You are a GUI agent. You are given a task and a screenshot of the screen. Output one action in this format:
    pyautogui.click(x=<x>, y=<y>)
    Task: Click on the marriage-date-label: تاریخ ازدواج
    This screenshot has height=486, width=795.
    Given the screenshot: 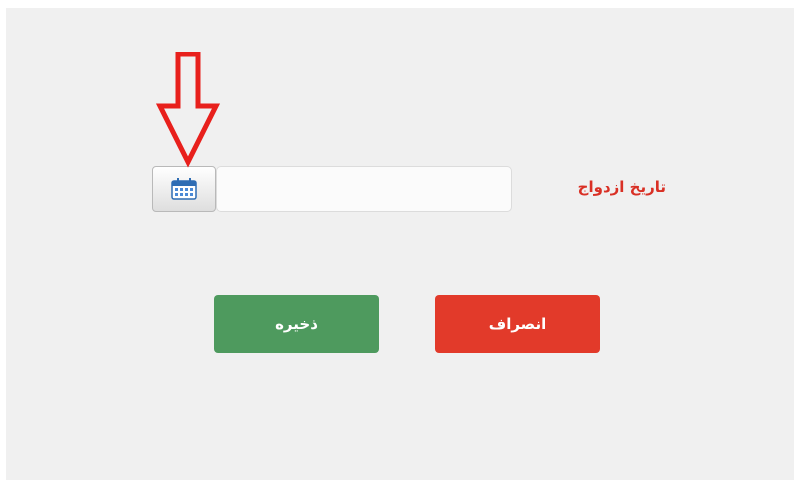 What is the action you would take?
    pyautogui.click(x=621, y=187)
    